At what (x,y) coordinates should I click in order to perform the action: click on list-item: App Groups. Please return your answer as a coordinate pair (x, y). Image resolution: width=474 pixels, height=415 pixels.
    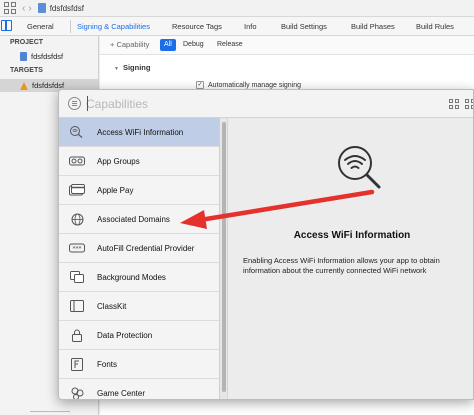
    Looking at the image, I should click on (139, 161).